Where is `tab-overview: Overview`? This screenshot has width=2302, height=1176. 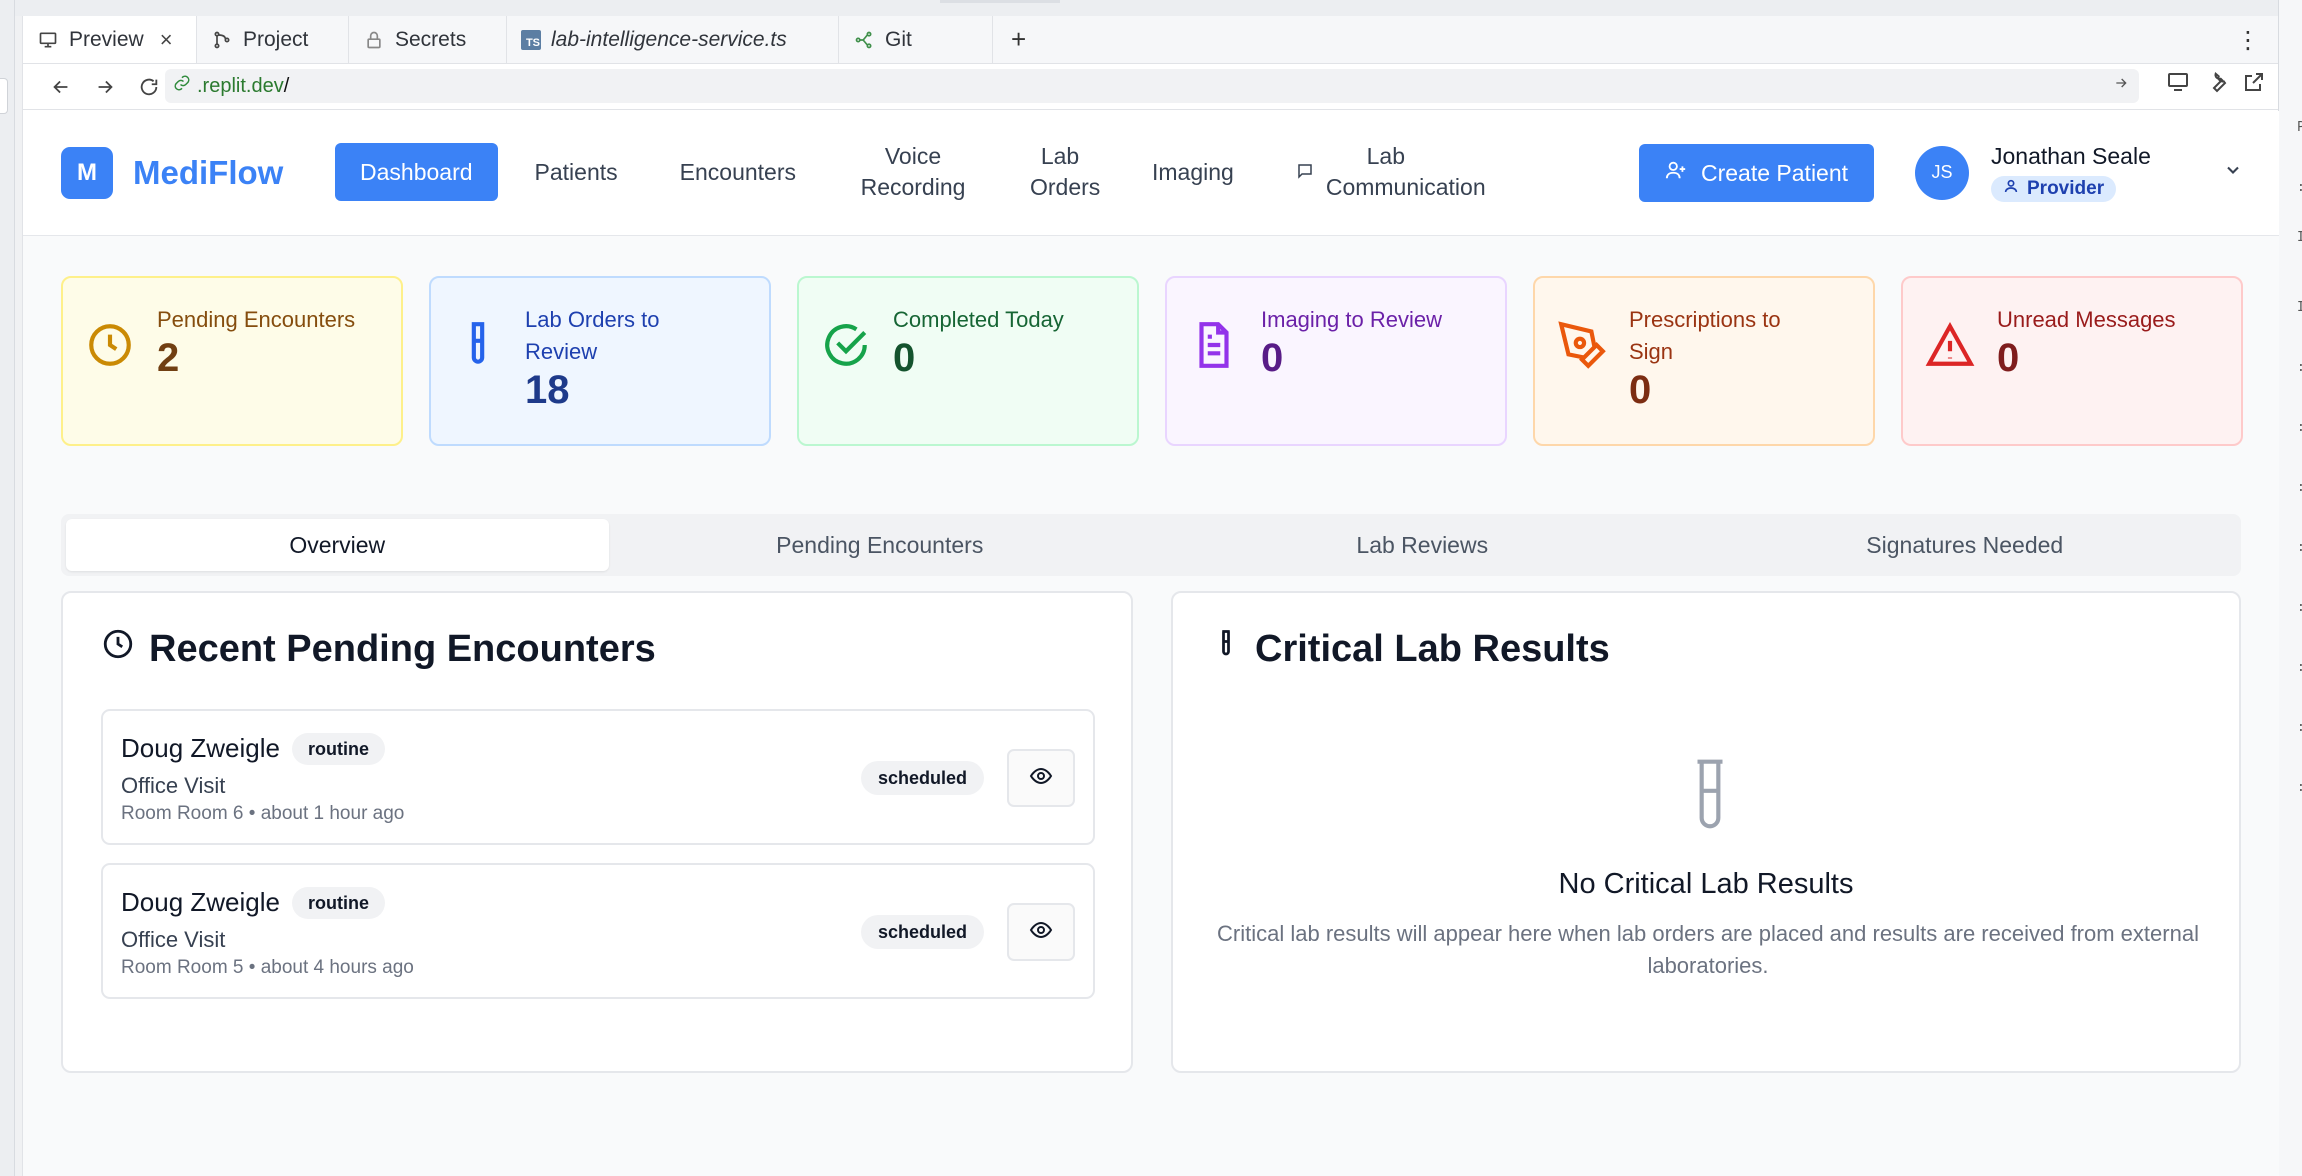
tab-overview: Overview is located at coordinates (337, 545).